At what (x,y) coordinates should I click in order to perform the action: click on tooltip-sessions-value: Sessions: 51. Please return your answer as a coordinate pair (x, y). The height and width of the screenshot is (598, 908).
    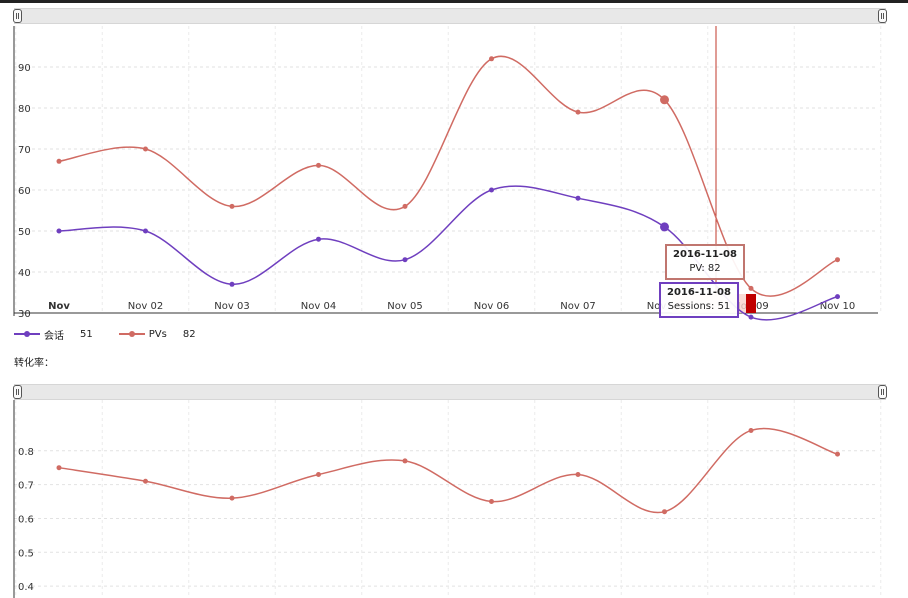
    Looking at the image, I should click on (699, 306).